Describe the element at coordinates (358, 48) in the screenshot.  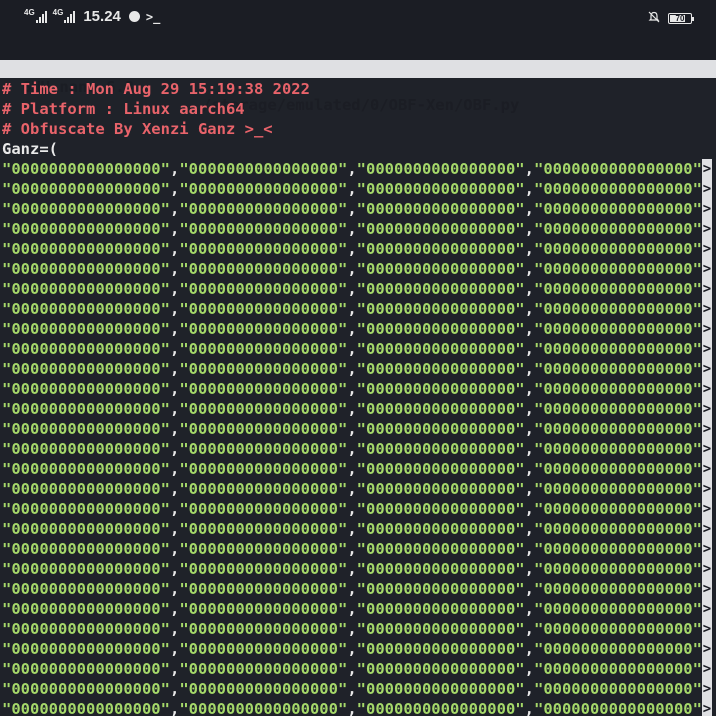
I see `terminal-top-spacer` at that location.